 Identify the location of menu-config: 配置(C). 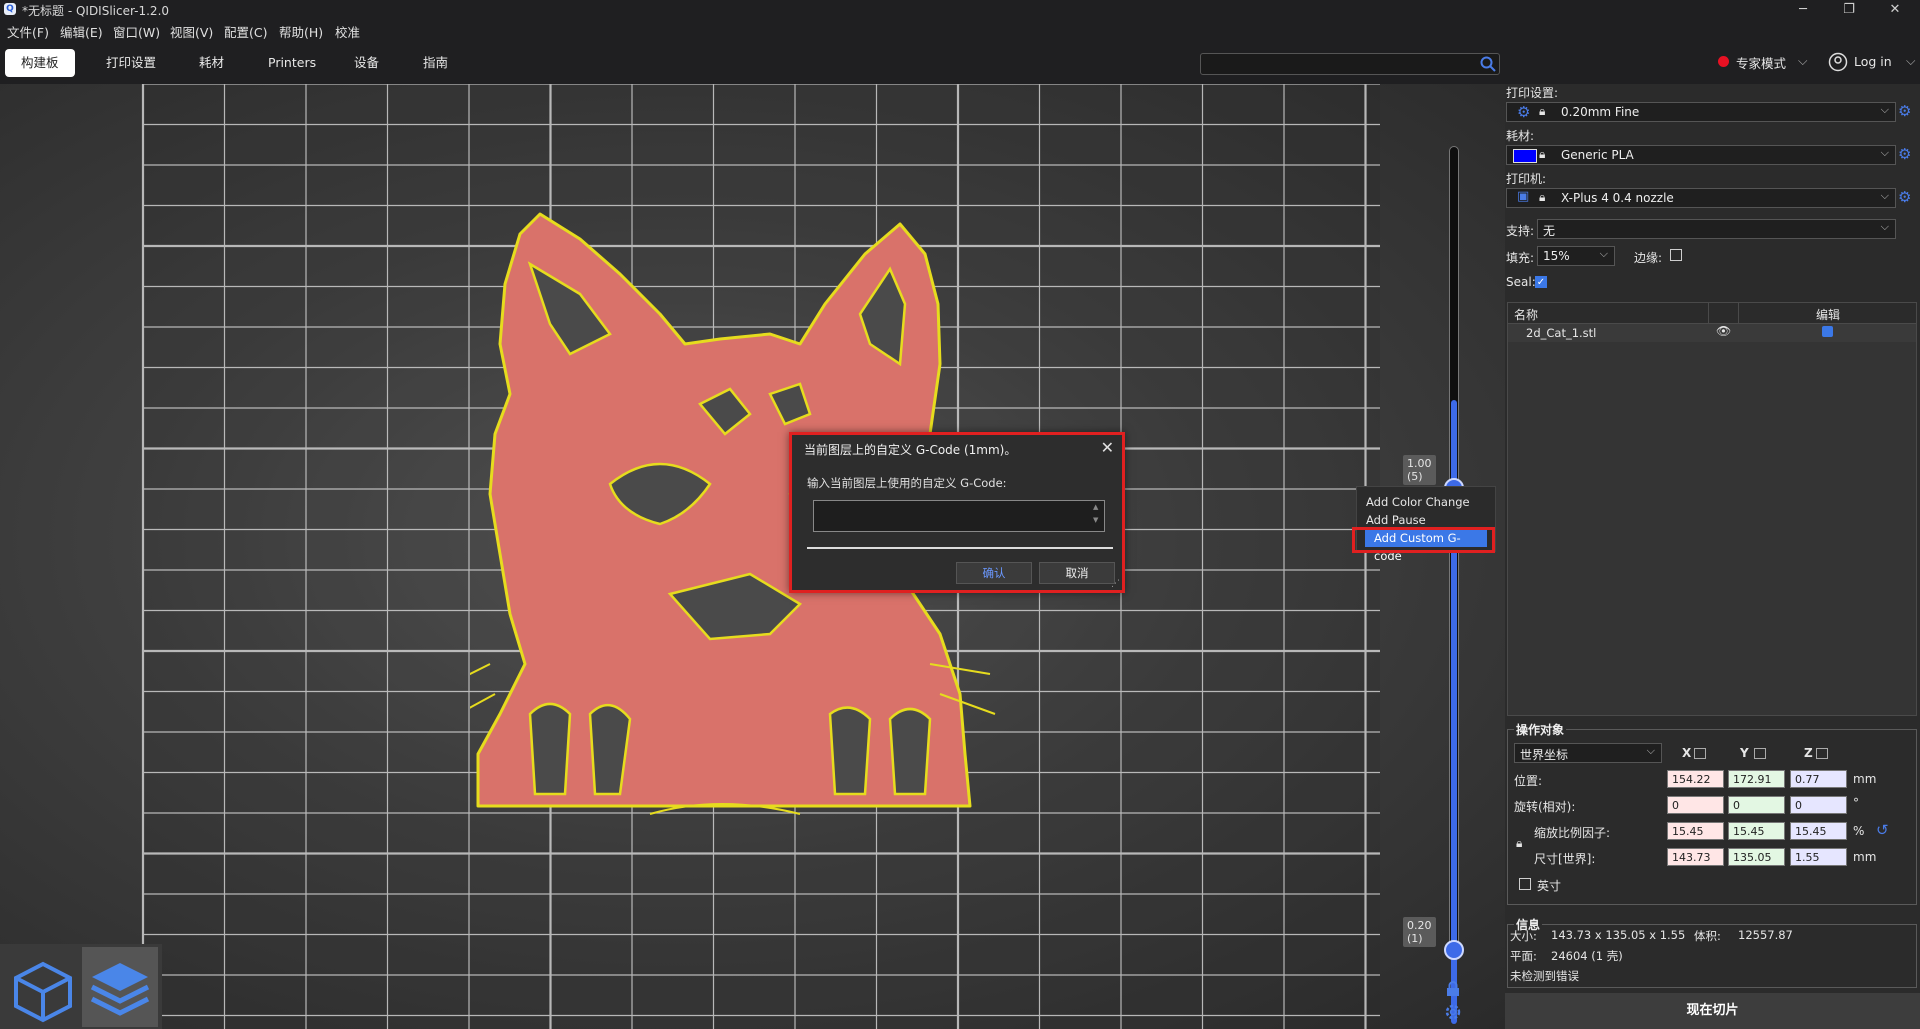
(245, 31).